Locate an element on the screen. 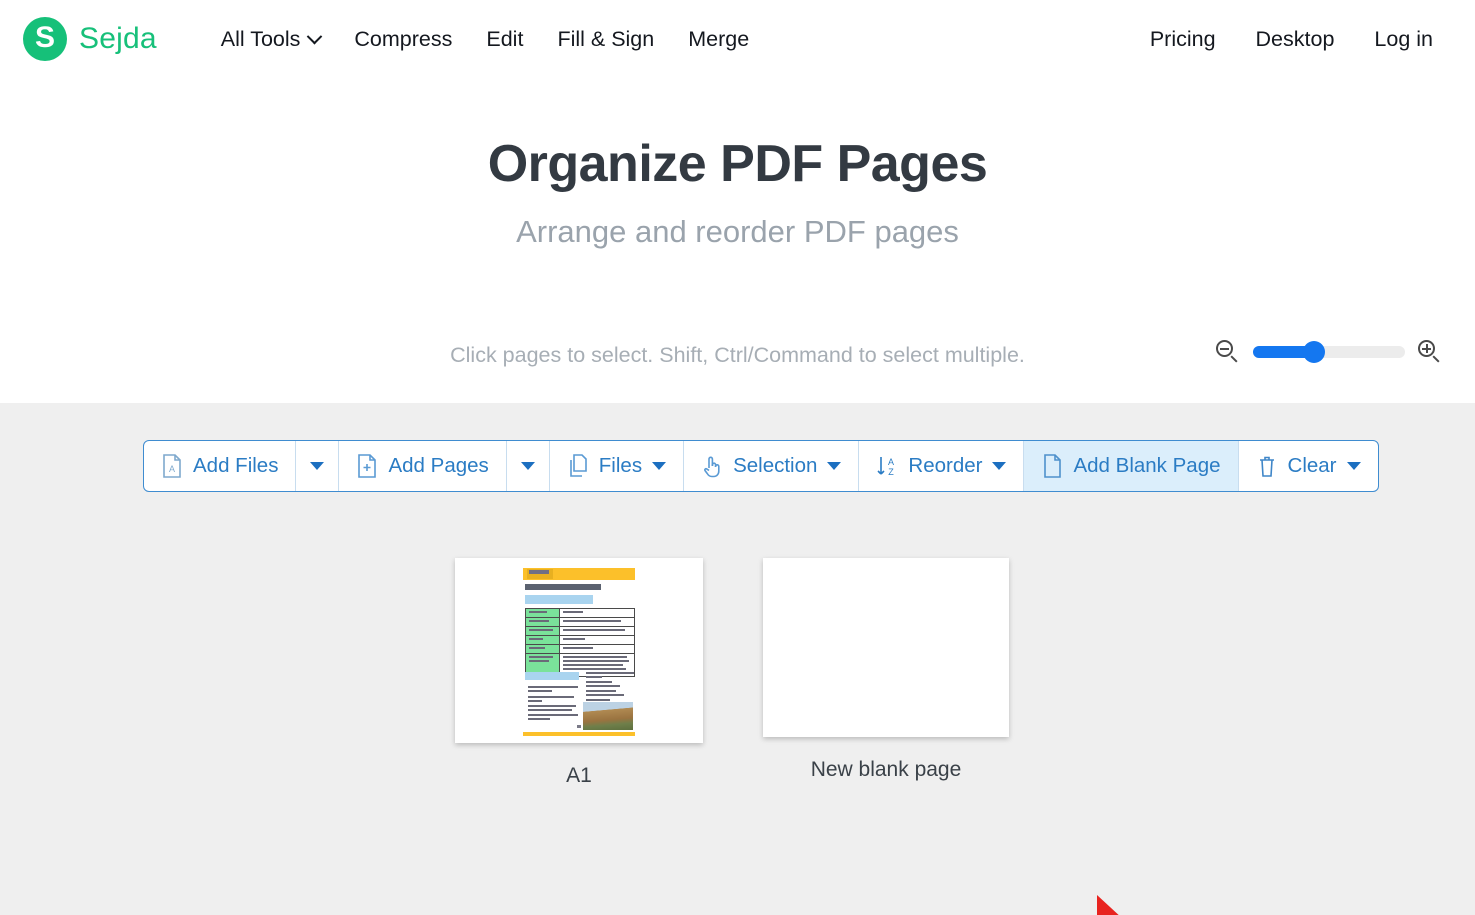 This screenshot has height=915, width=1475. add-files-dropdown-button is located at coordinates (318, 466).